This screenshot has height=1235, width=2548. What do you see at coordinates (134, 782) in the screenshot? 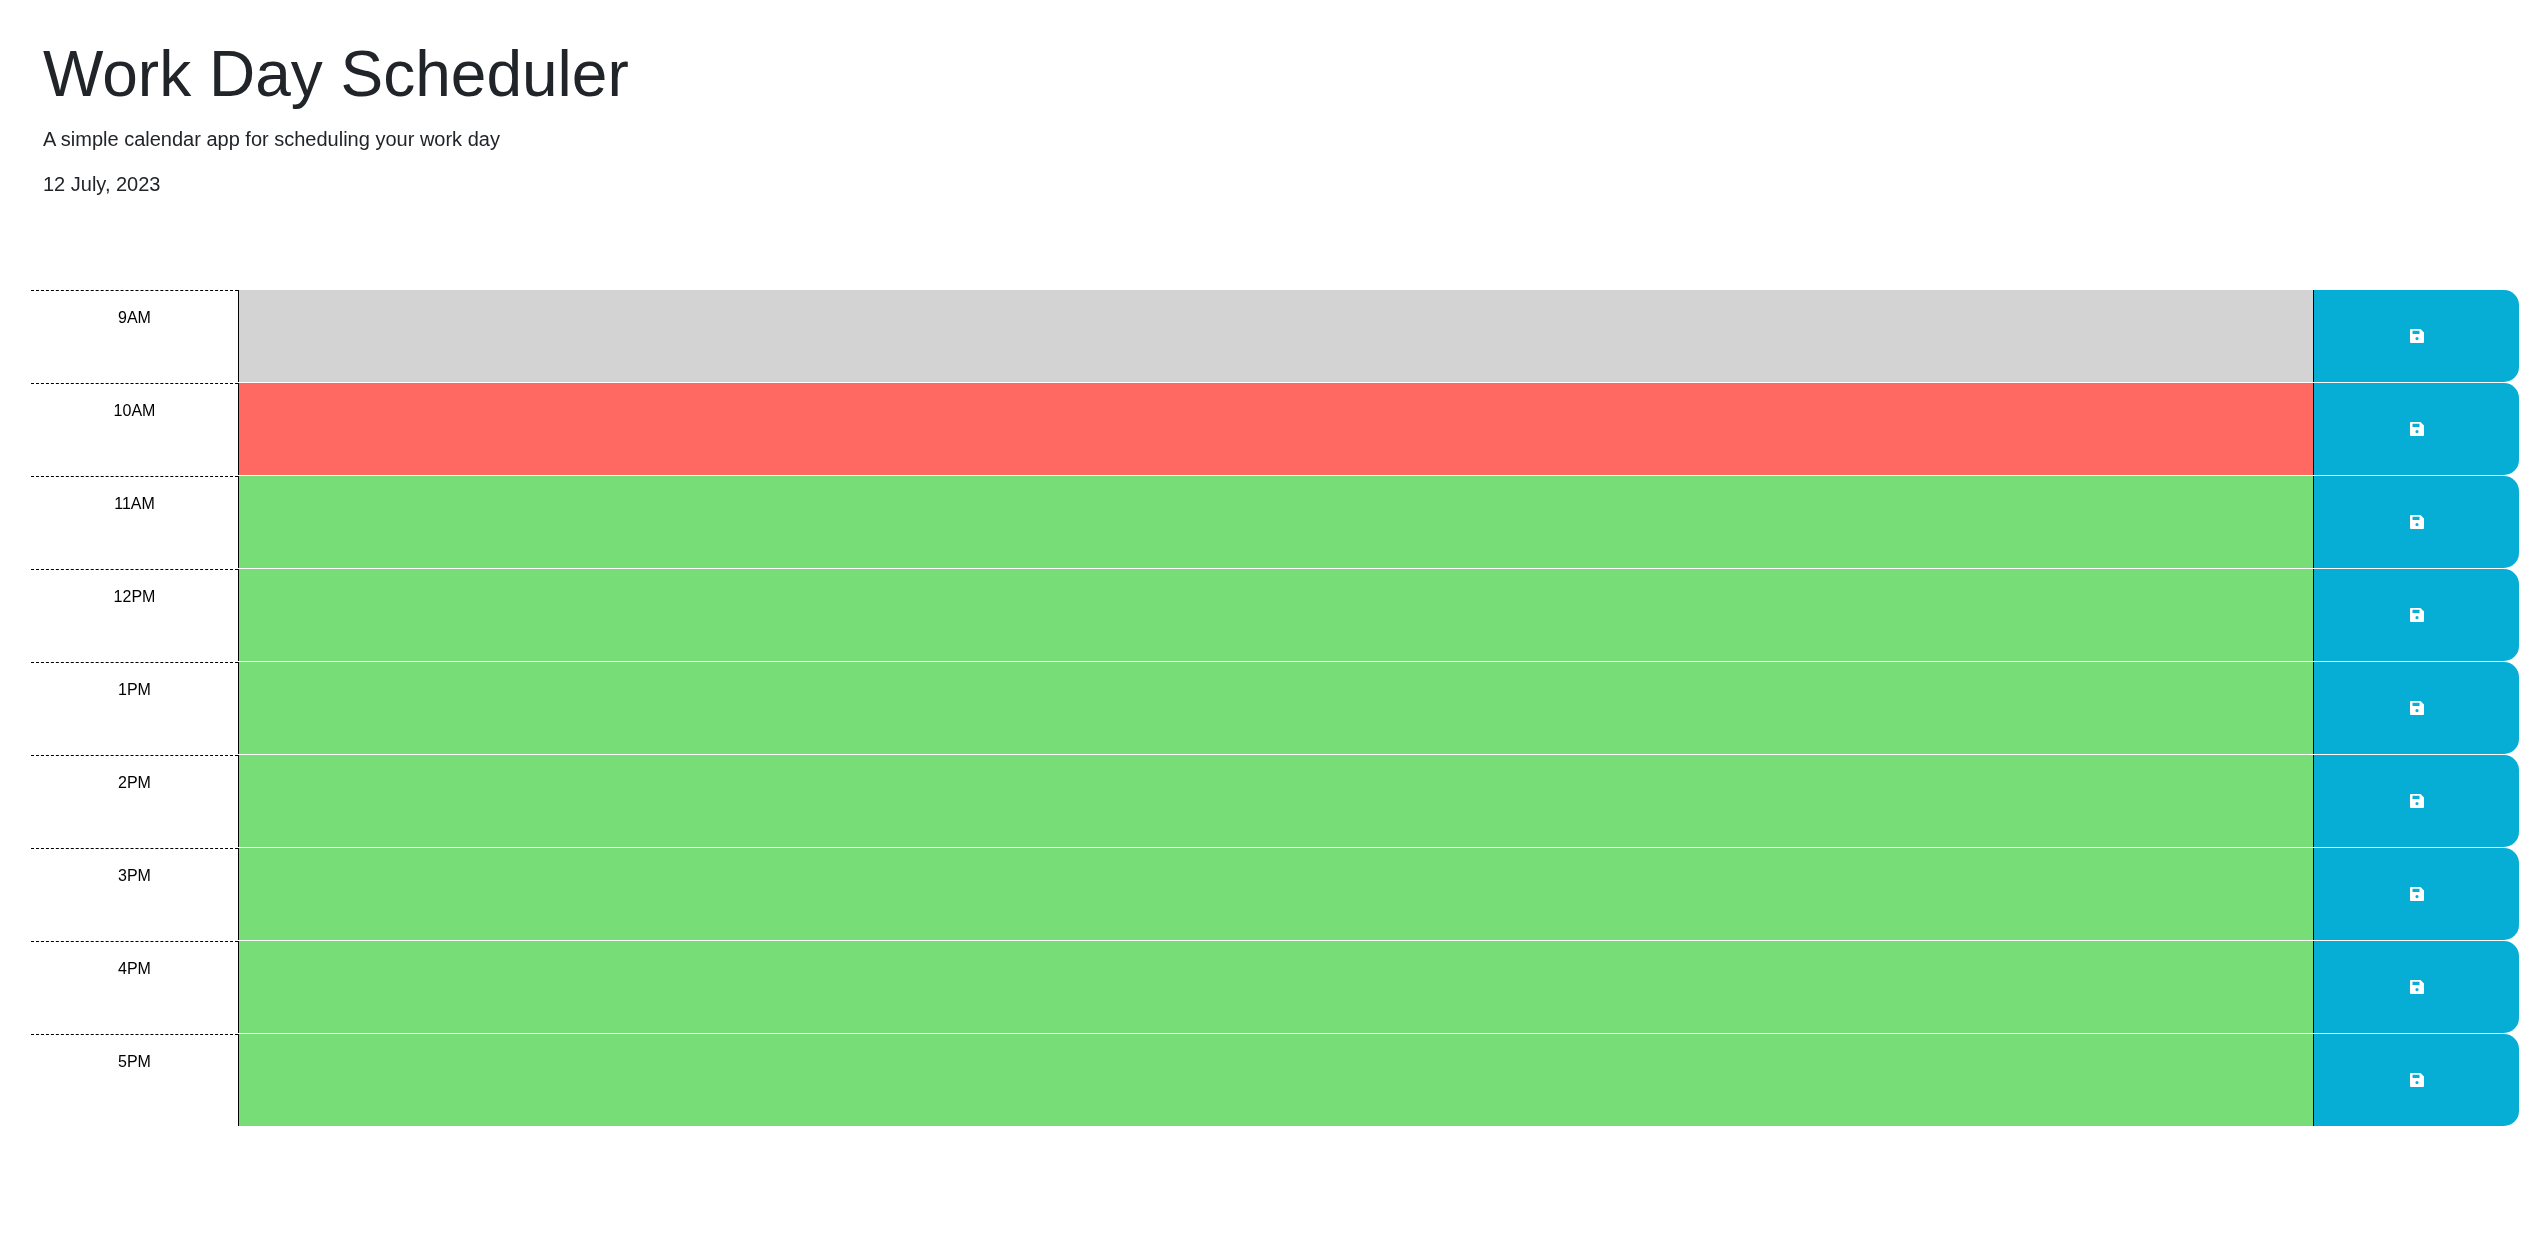
I see `hour-label: 2PM` at bounding box center [134, 782].